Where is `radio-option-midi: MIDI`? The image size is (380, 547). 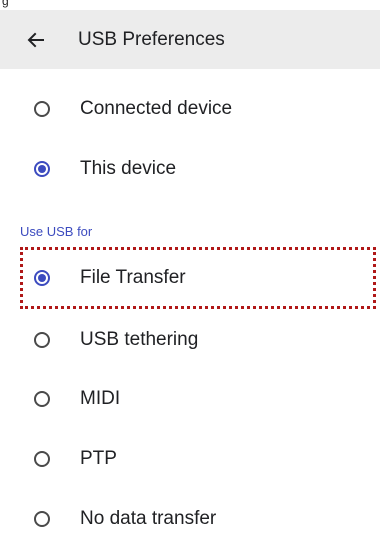
radio-option-midi: MIDI is located at coordinates (190, 399).